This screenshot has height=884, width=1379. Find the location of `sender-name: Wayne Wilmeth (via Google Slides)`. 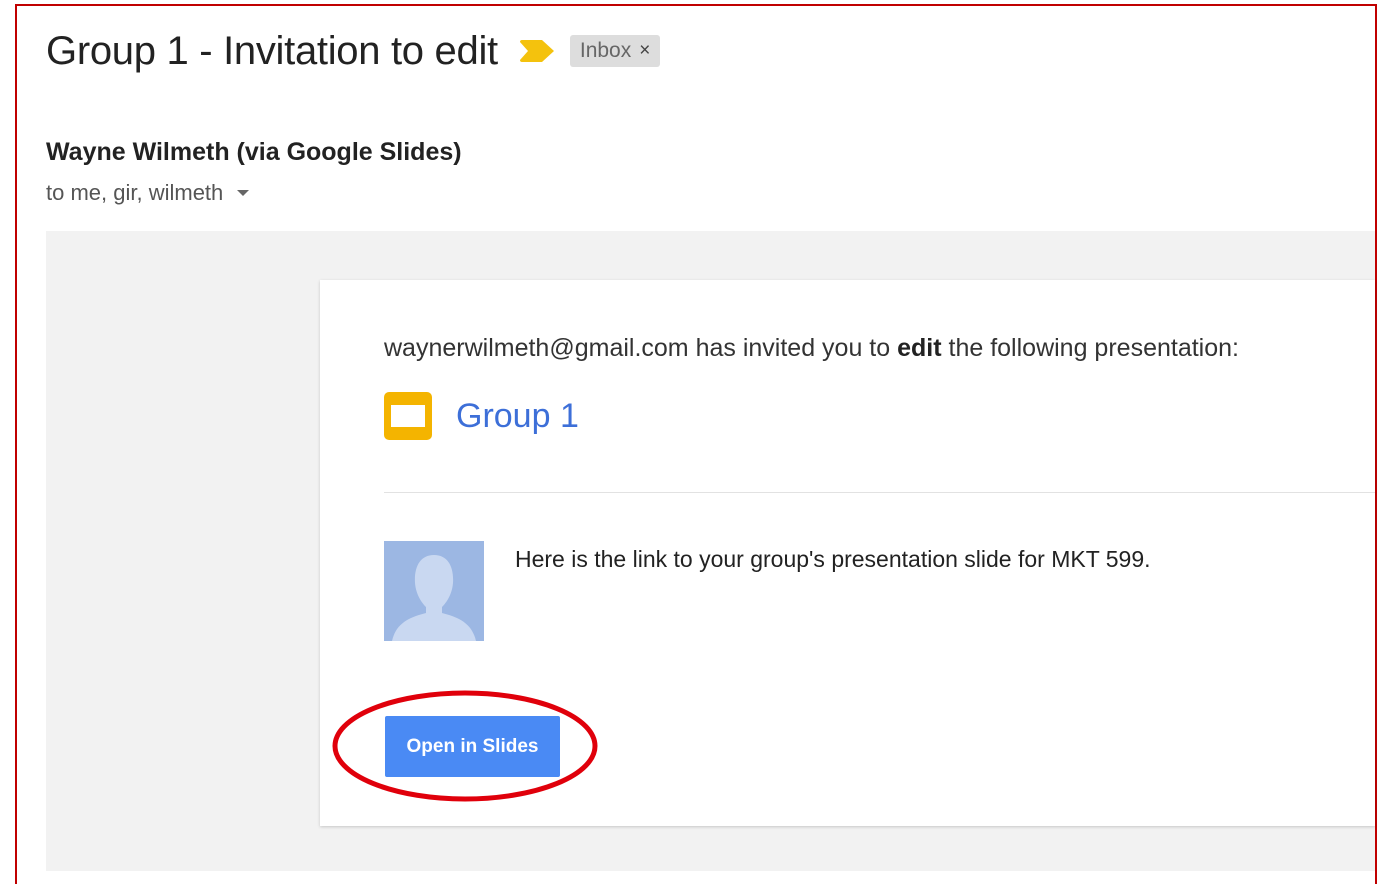

sender-name: Wayne Wilmeth (via Google Slides) is located at coordinates (254, 152).